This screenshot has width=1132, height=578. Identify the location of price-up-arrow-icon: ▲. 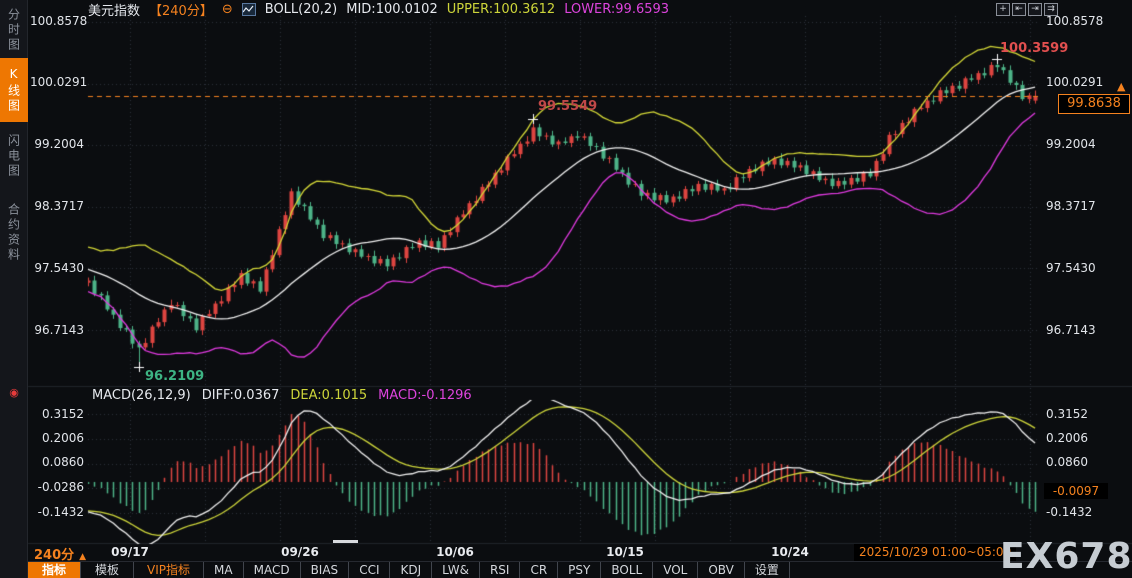
(1121, 86).